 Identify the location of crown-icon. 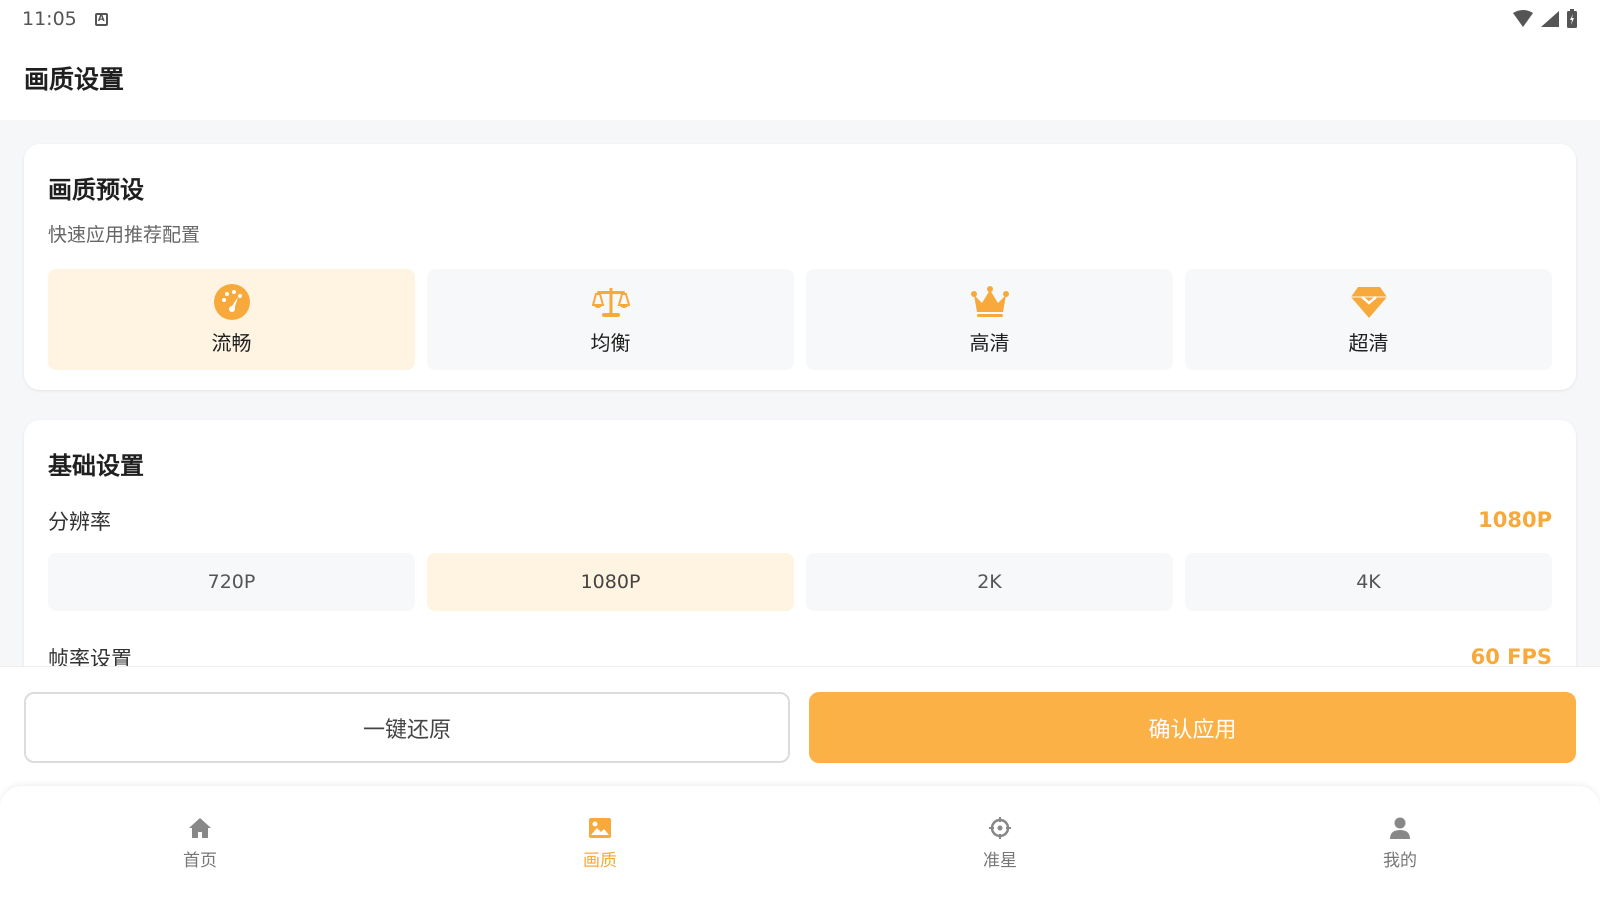
(989, 302).